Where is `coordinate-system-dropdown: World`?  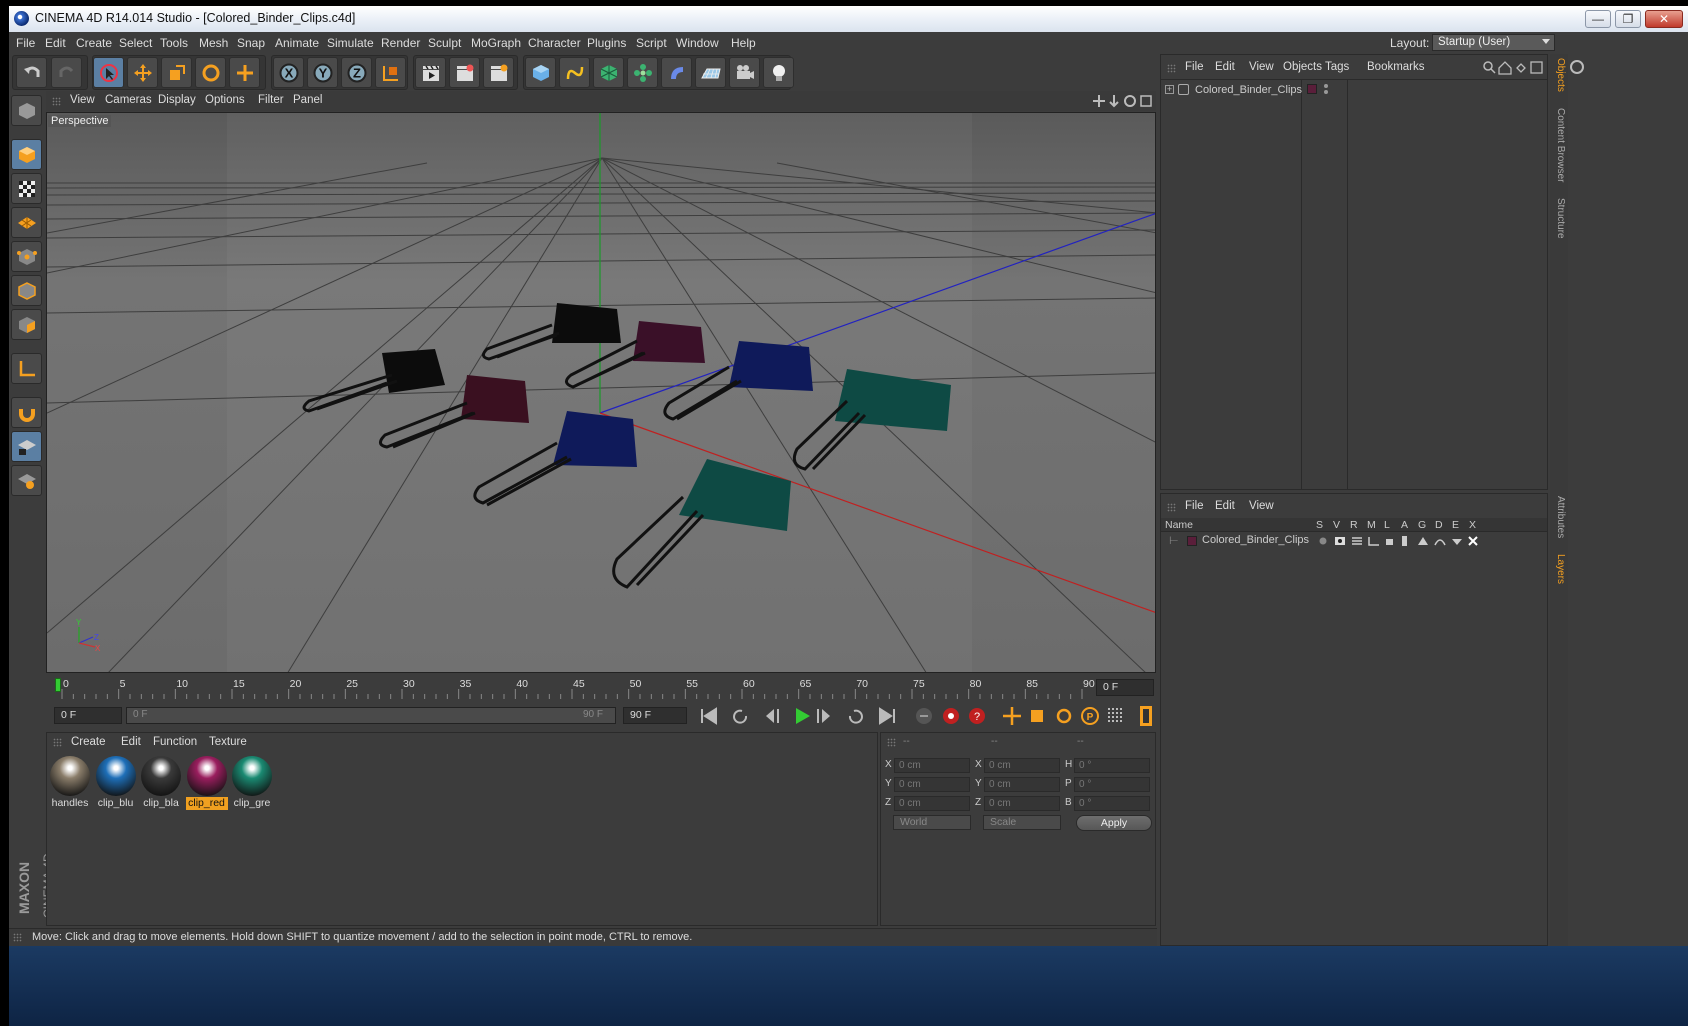 coordinate-system-dropdown: World is located at coordinates (932, 822).